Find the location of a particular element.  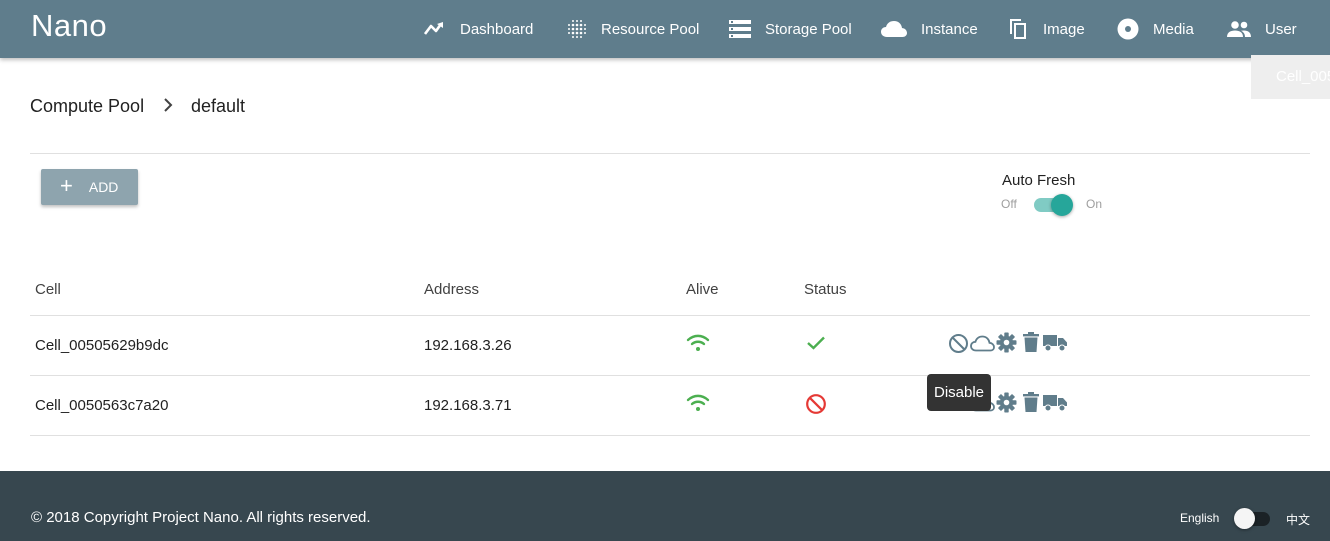

nav-media: Media is located at coordinates (1155, 29).